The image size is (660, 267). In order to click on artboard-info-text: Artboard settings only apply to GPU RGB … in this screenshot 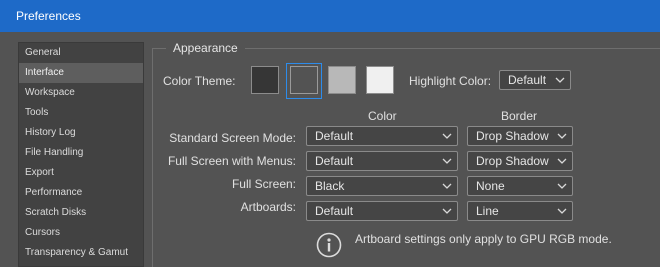, I will do `click(483, 239)`.